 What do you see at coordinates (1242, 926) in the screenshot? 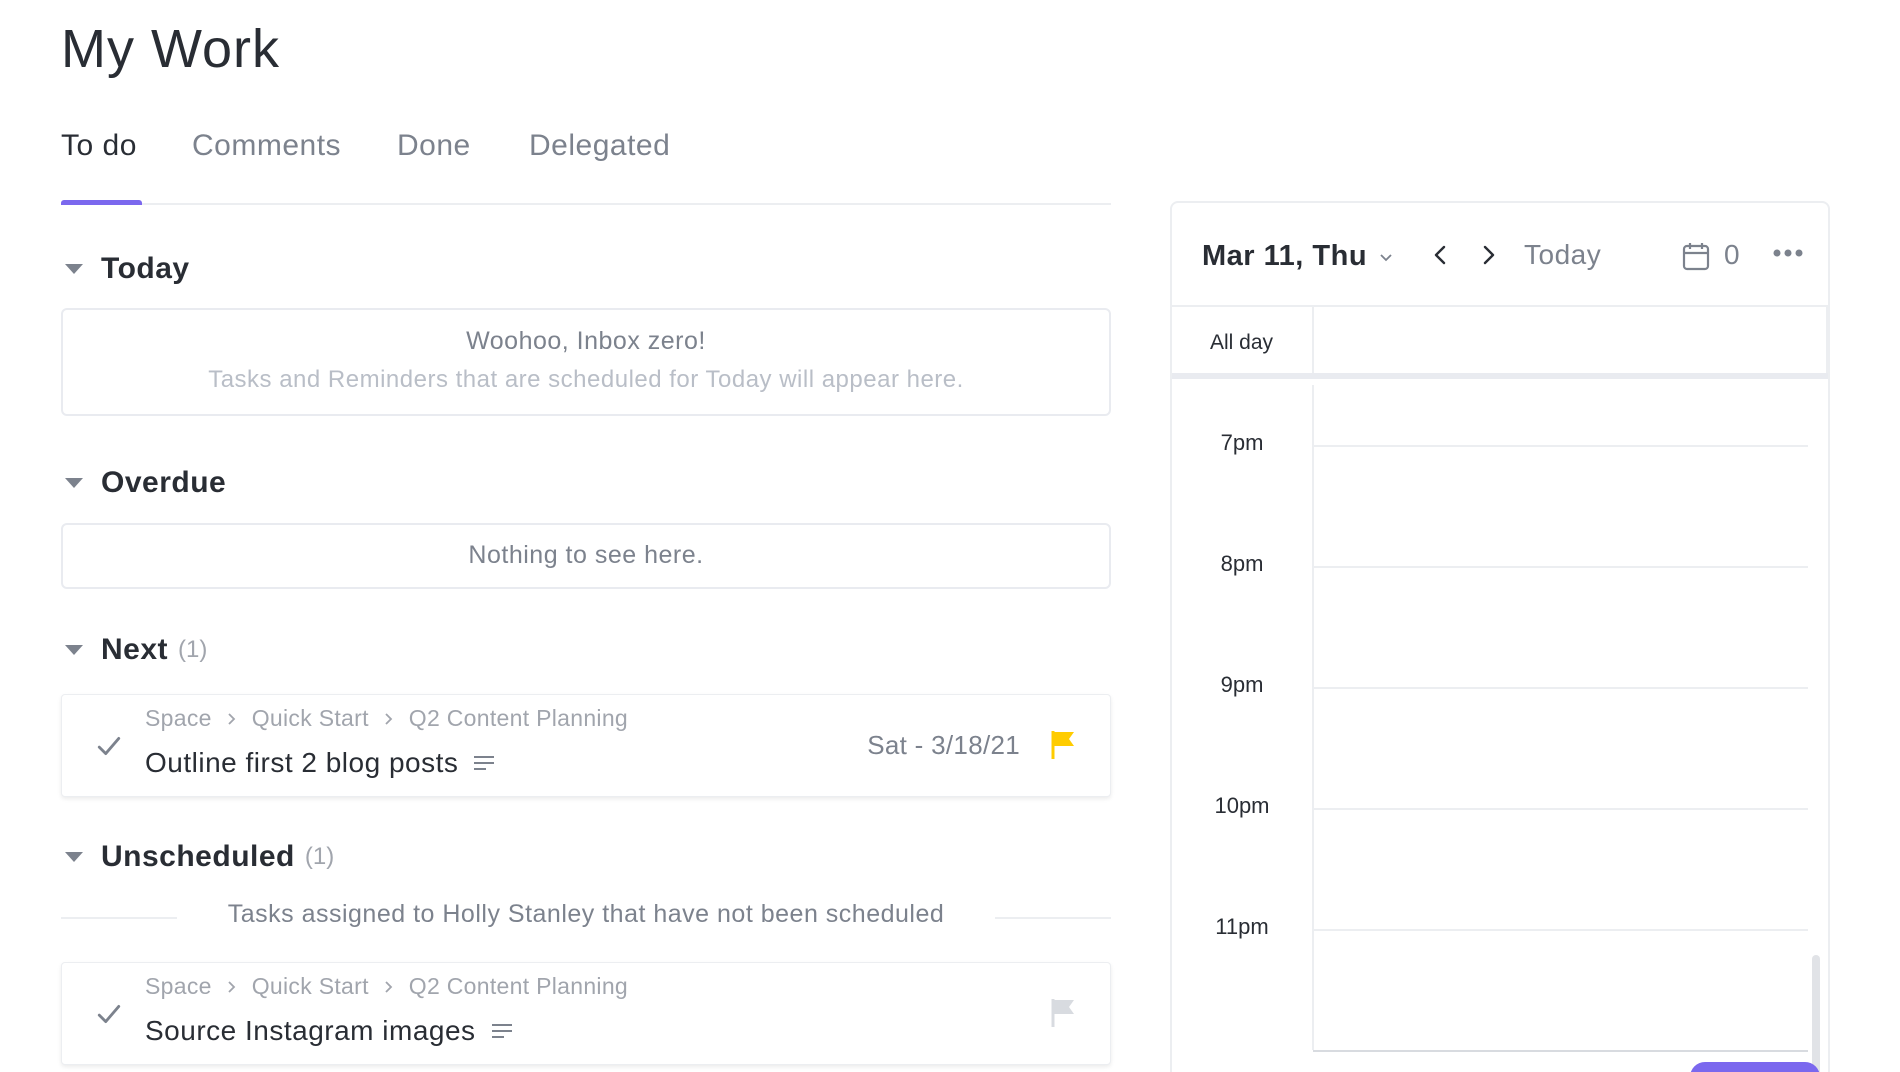
I see `hour-label: 11pm` at bounding box center [1242, 926].